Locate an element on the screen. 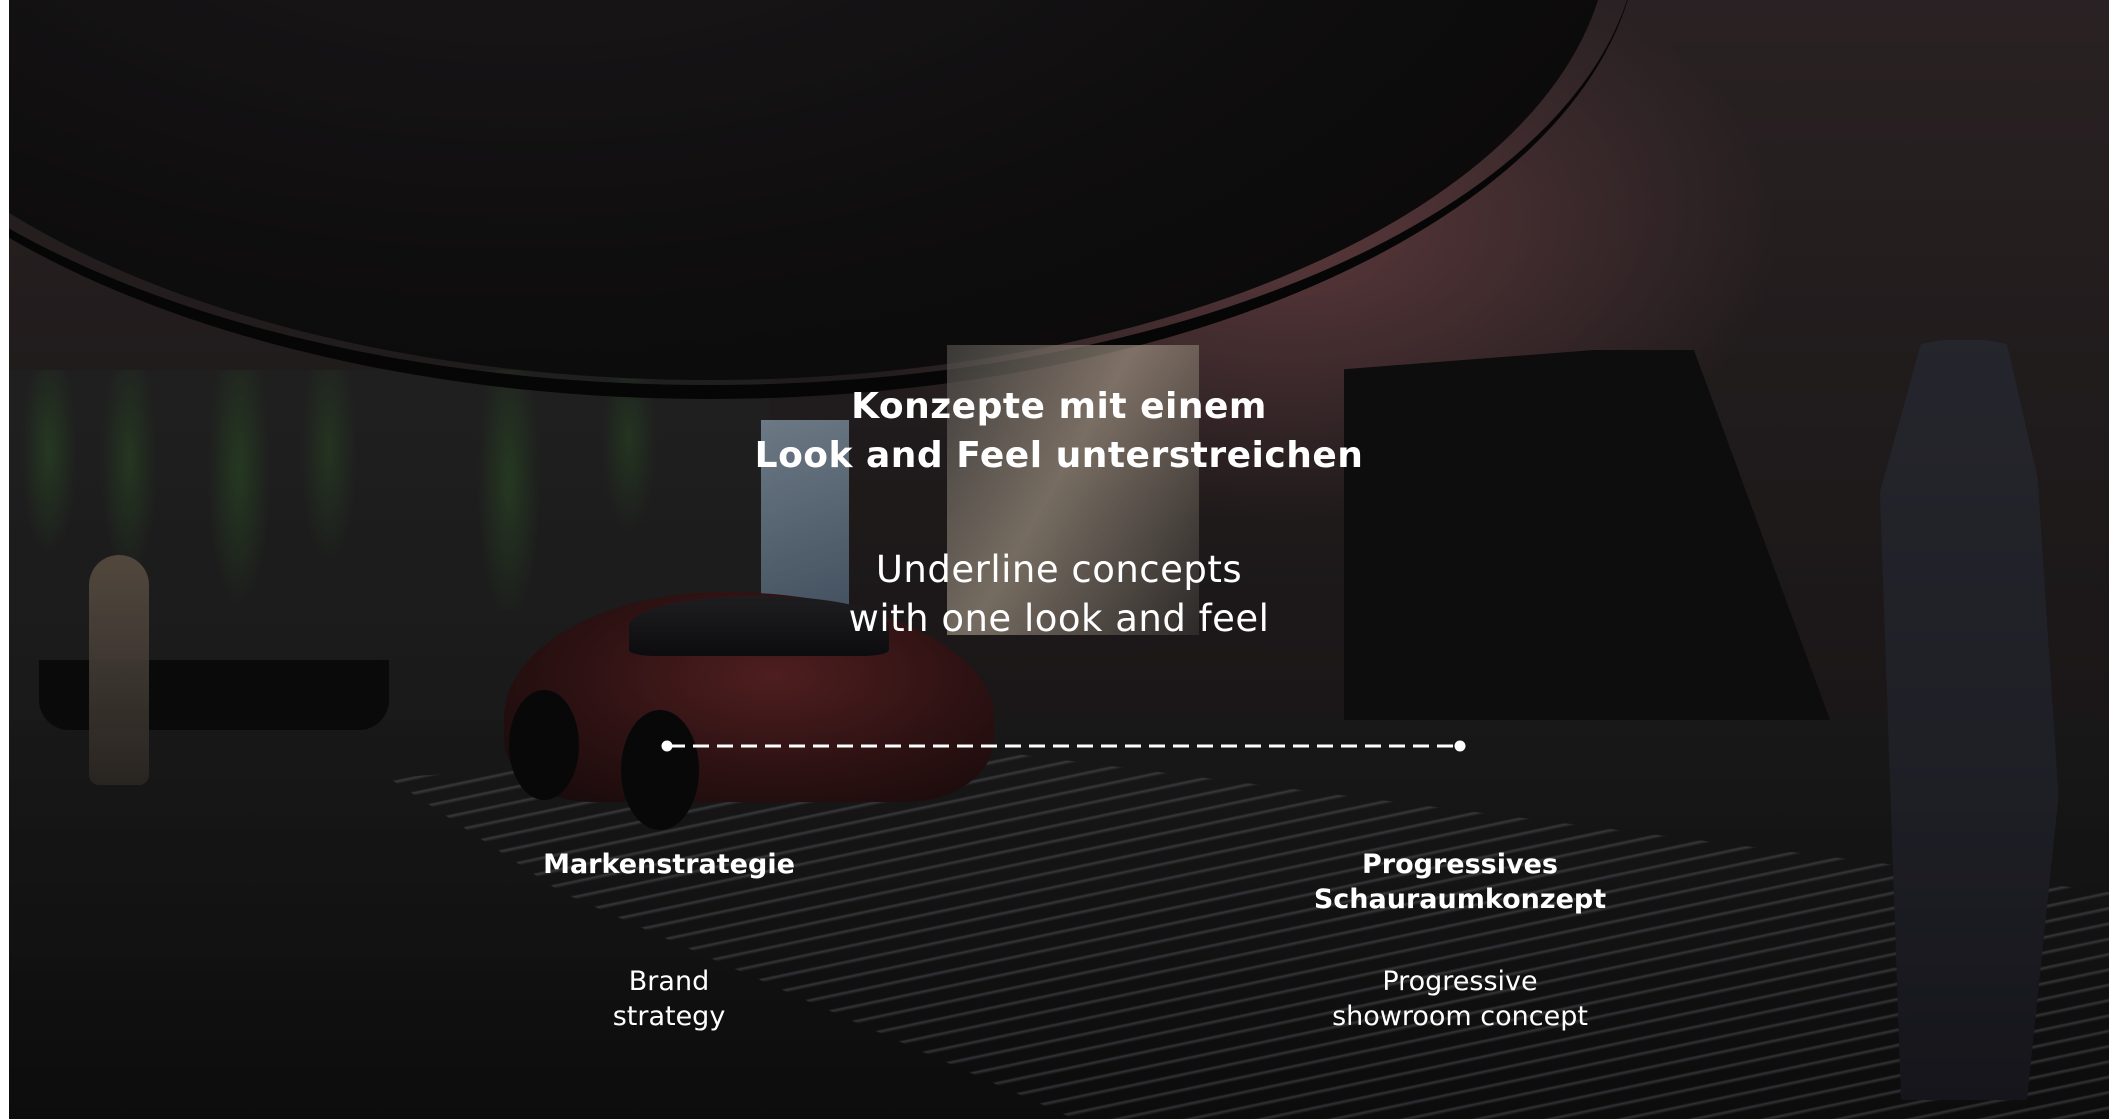 The image size is (2109, 1119). node-label-showroom-concept-german: Progressives Schauraumkonzept is located at coordinates (1460, 882).